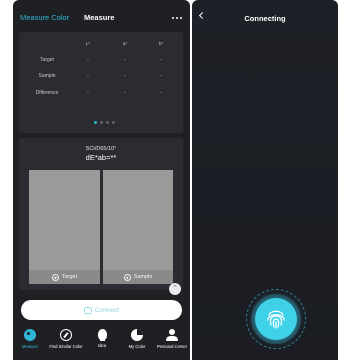  I want to click on tab-measure-color: Measure Color, so click(44, 17).